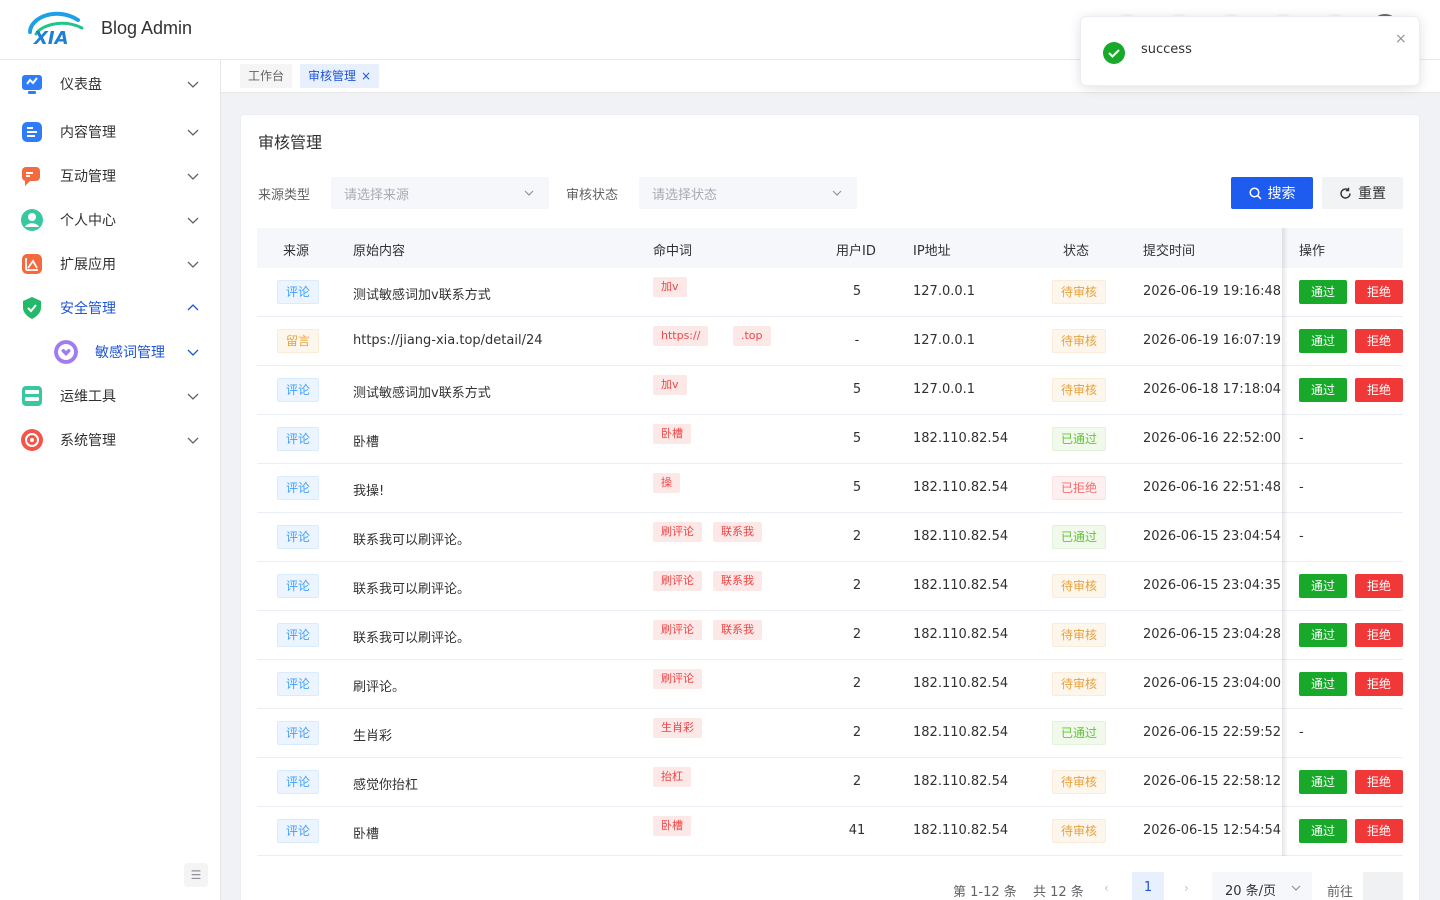 The image size is (1440, 900). I want to click on user-icon, so click(32, 220).